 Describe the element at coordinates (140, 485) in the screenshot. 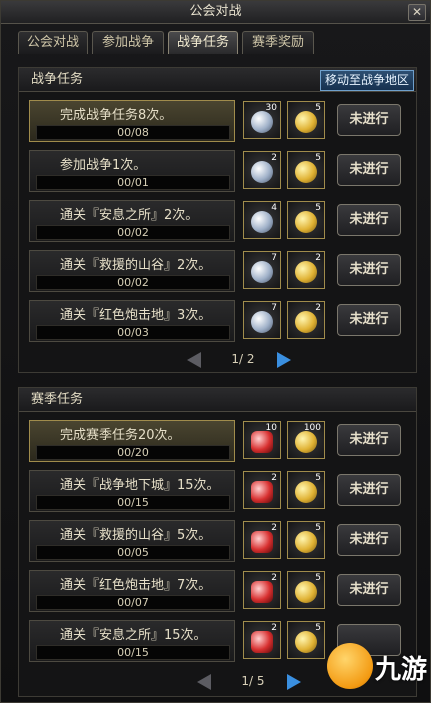

I see `task-name: 通关『战争地下城』15次。` at that location.